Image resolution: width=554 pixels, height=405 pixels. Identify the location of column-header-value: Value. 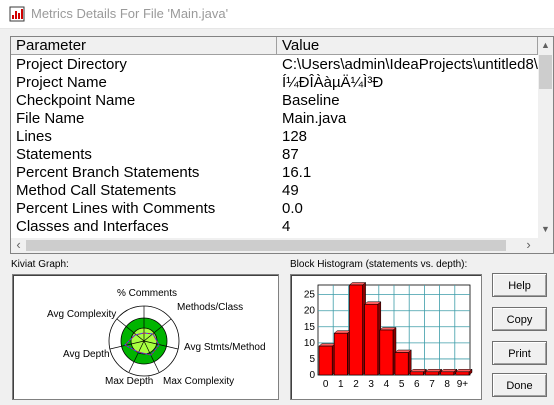
(407, 46).